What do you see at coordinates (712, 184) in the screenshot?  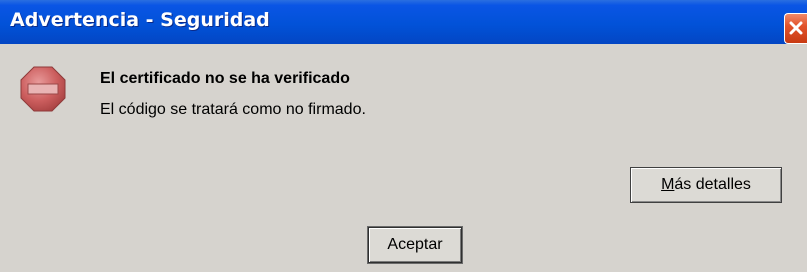 I see `details-label: ás detalles` at bounding box center [712, 184].